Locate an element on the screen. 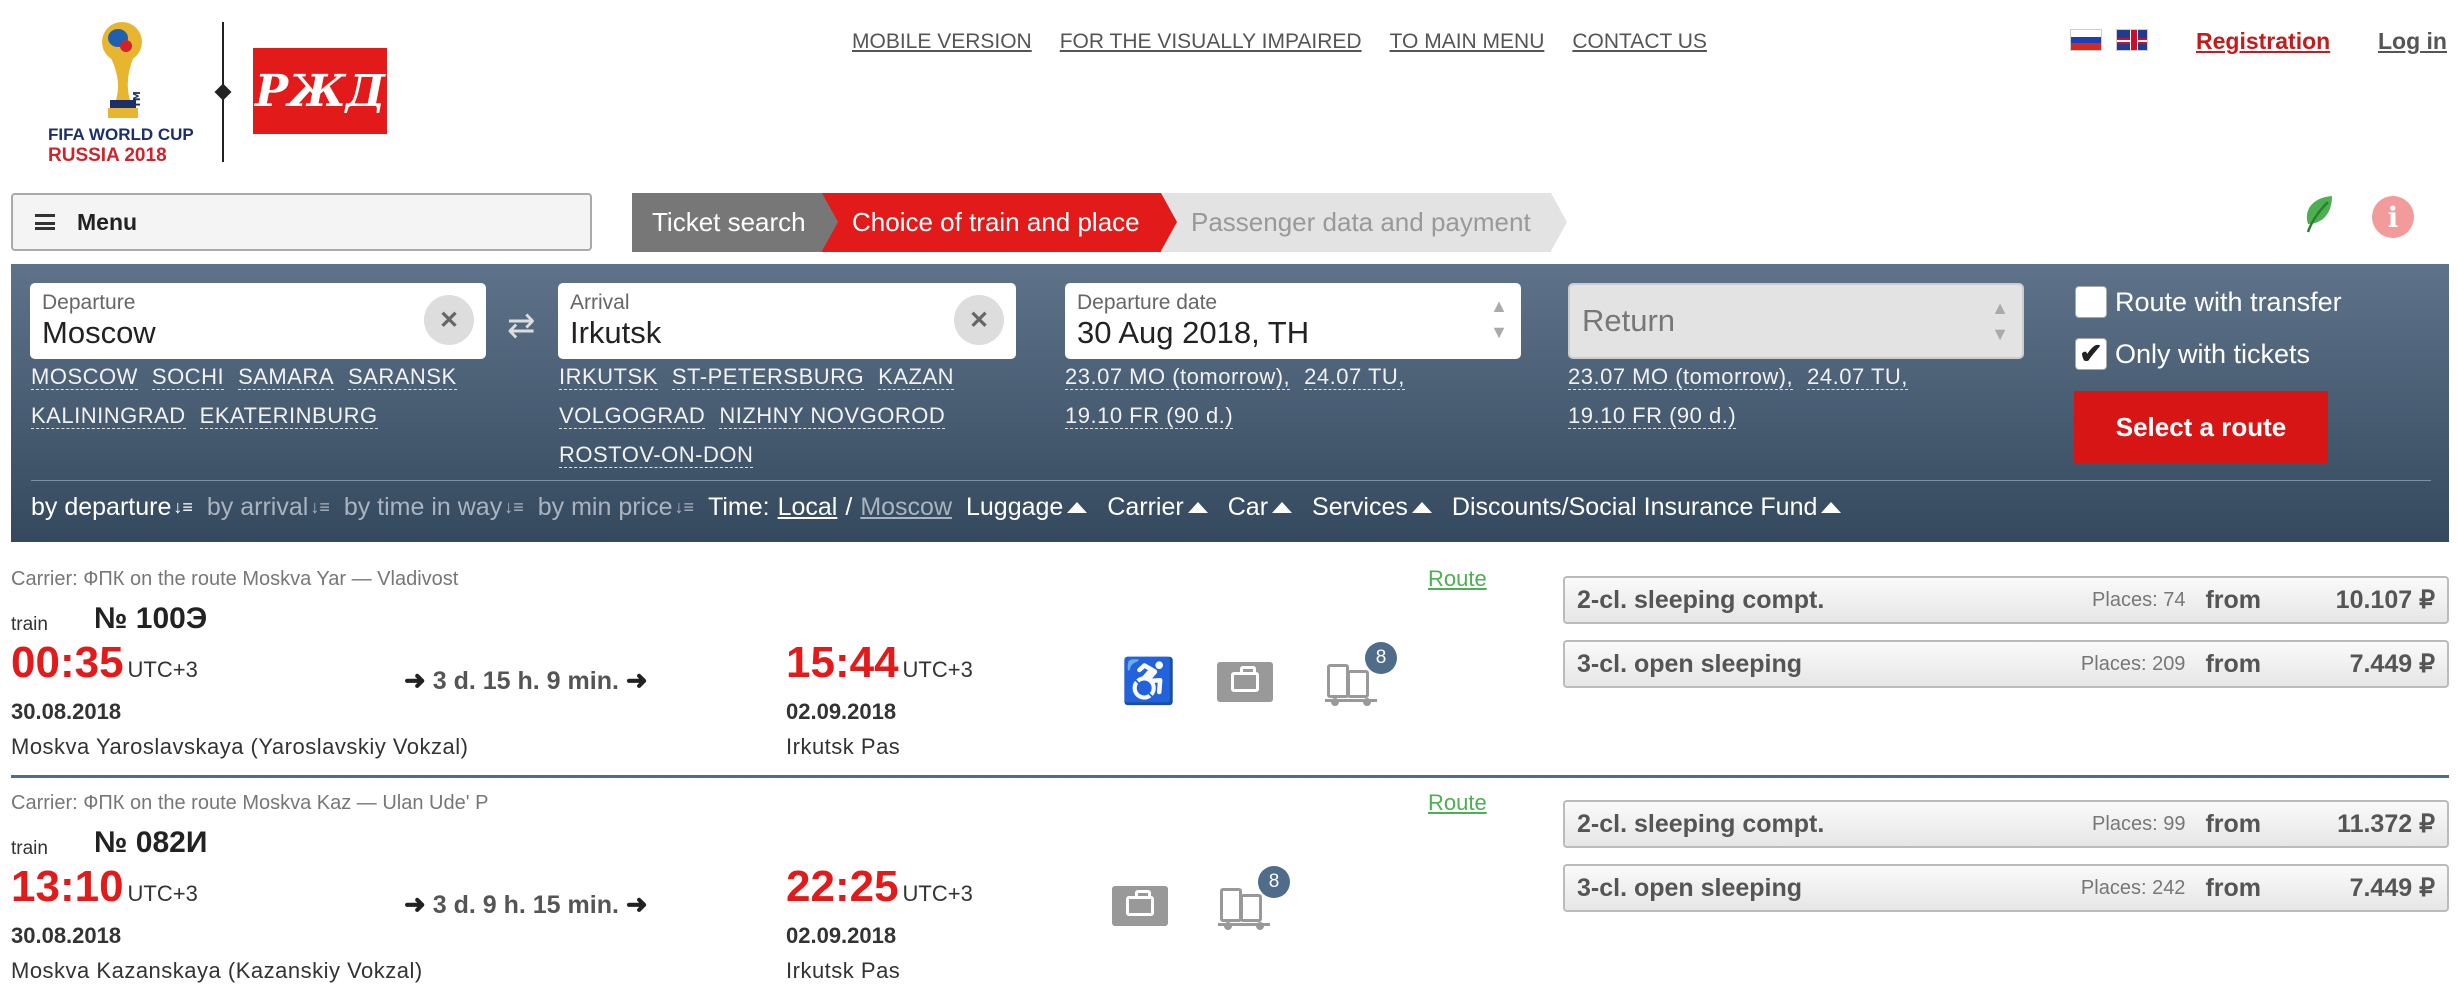  nav-contact-us: CONTACT US is located at coordinates (1639, 42).